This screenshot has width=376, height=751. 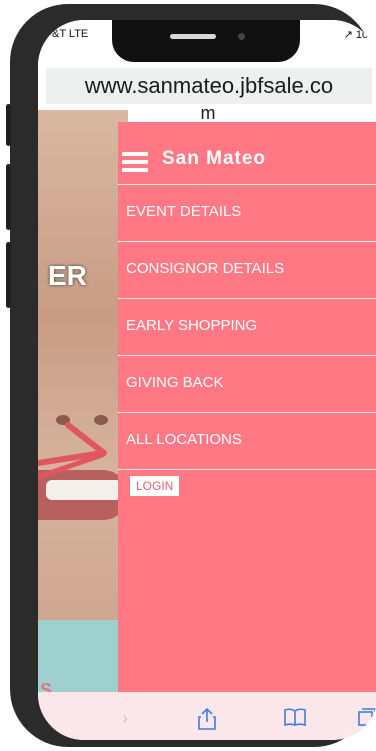 What do you see at coordinates (247, 441) in the screenshot?
I see `menu-item-all-locations: ALL LOCATIONS` at bounding box center [247, 441].